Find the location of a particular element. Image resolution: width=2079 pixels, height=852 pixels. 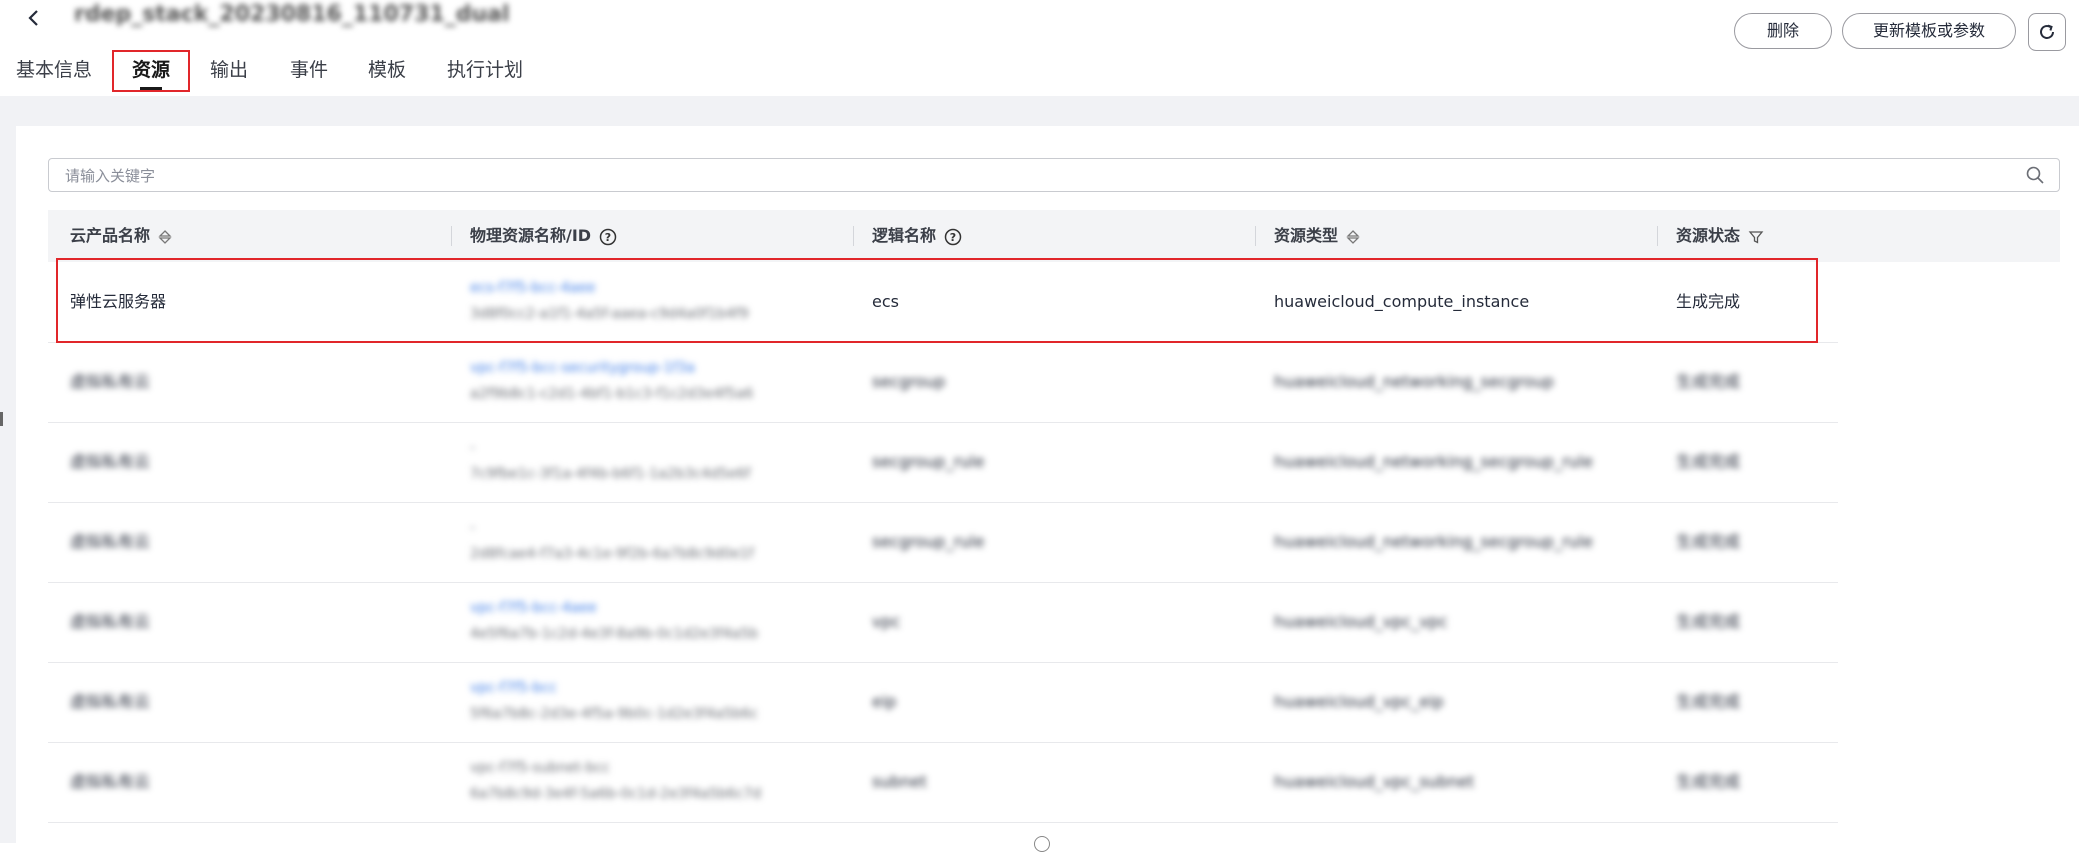

delete-button: 删除 is located at coordinates (1783, 31).